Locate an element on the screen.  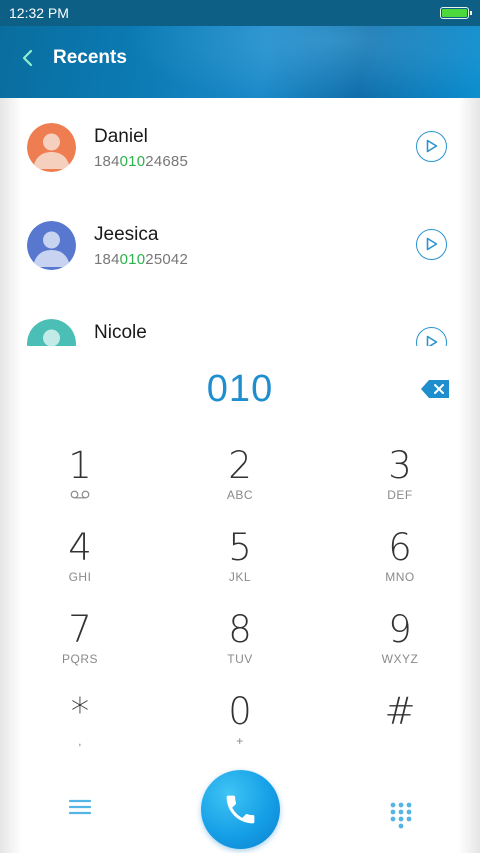
dialpad-icon is located at coordinates (401, 815).